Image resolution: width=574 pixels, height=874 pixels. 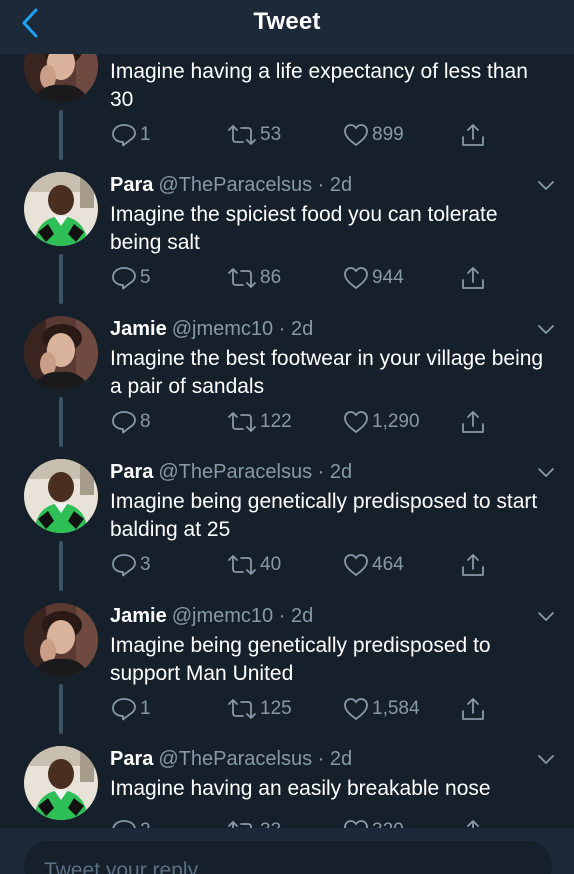 I want to click on reply-composer-bar, so click(x=287, y=851).